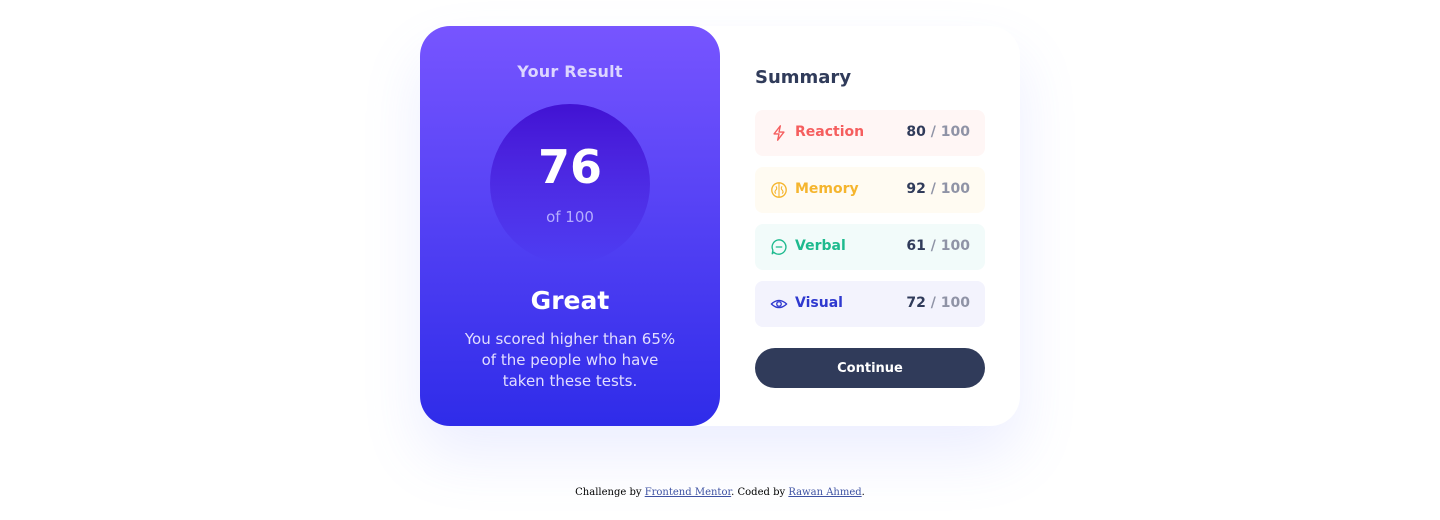  Describe the element at coordinates (870, 247) in the screenshot. I see `summary-row-verbal: Verbal 61 / 100` at that location.